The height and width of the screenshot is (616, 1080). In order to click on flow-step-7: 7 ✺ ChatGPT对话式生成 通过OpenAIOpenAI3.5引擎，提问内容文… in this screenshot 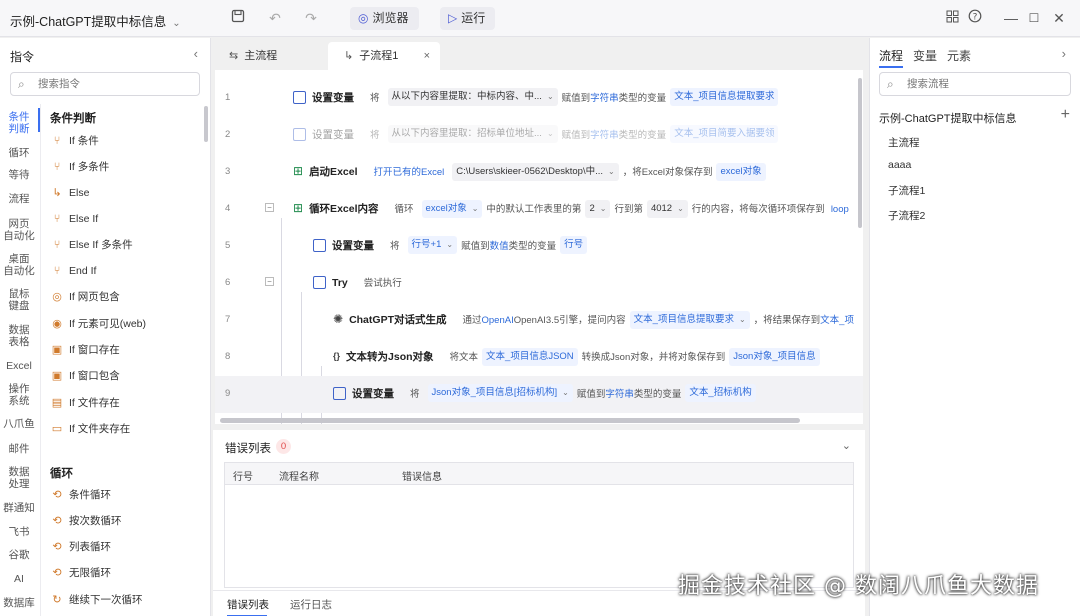, I will do `click(539, 320)`.